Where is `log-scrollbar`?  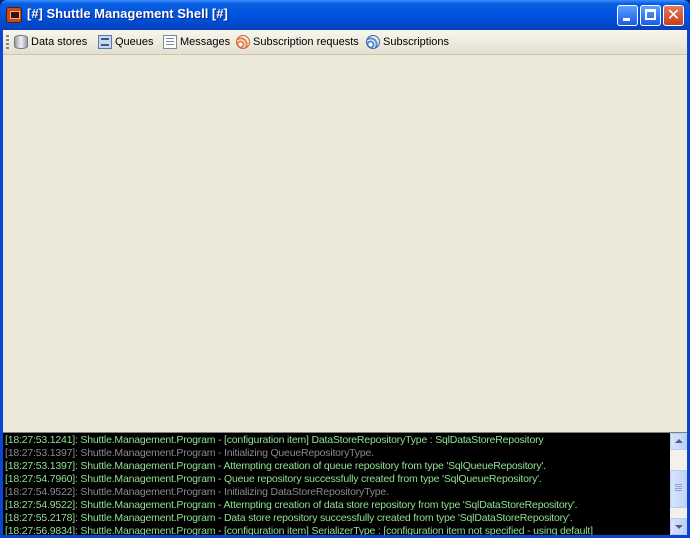 log-scrollbar is located at coordinates (678, 484).